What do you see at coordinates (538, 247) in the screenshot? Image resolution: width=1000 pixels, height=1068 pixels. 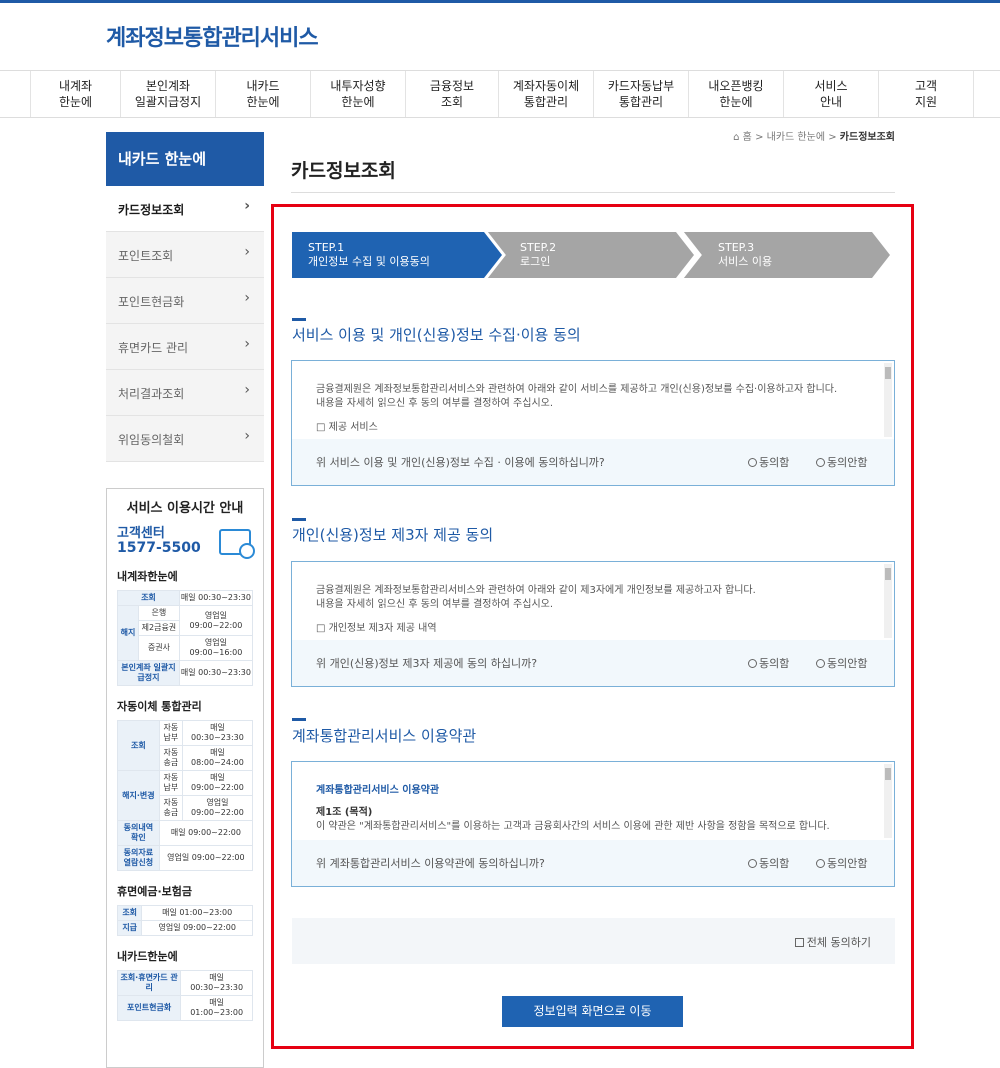 I see `step-number: STEP.2` at bounding box center [538, 247].